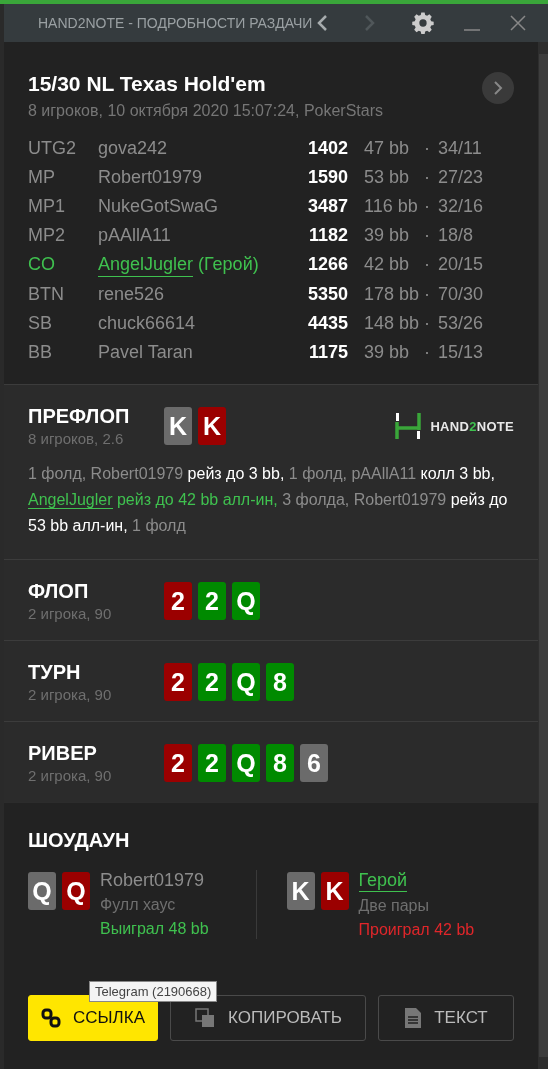 Image resolution: width=548 pixels, height=1069 pixels. Describe the element at coordinates (79, 416) in the screenshot. I see `street-title: ПРЕФЛОП` at that location.